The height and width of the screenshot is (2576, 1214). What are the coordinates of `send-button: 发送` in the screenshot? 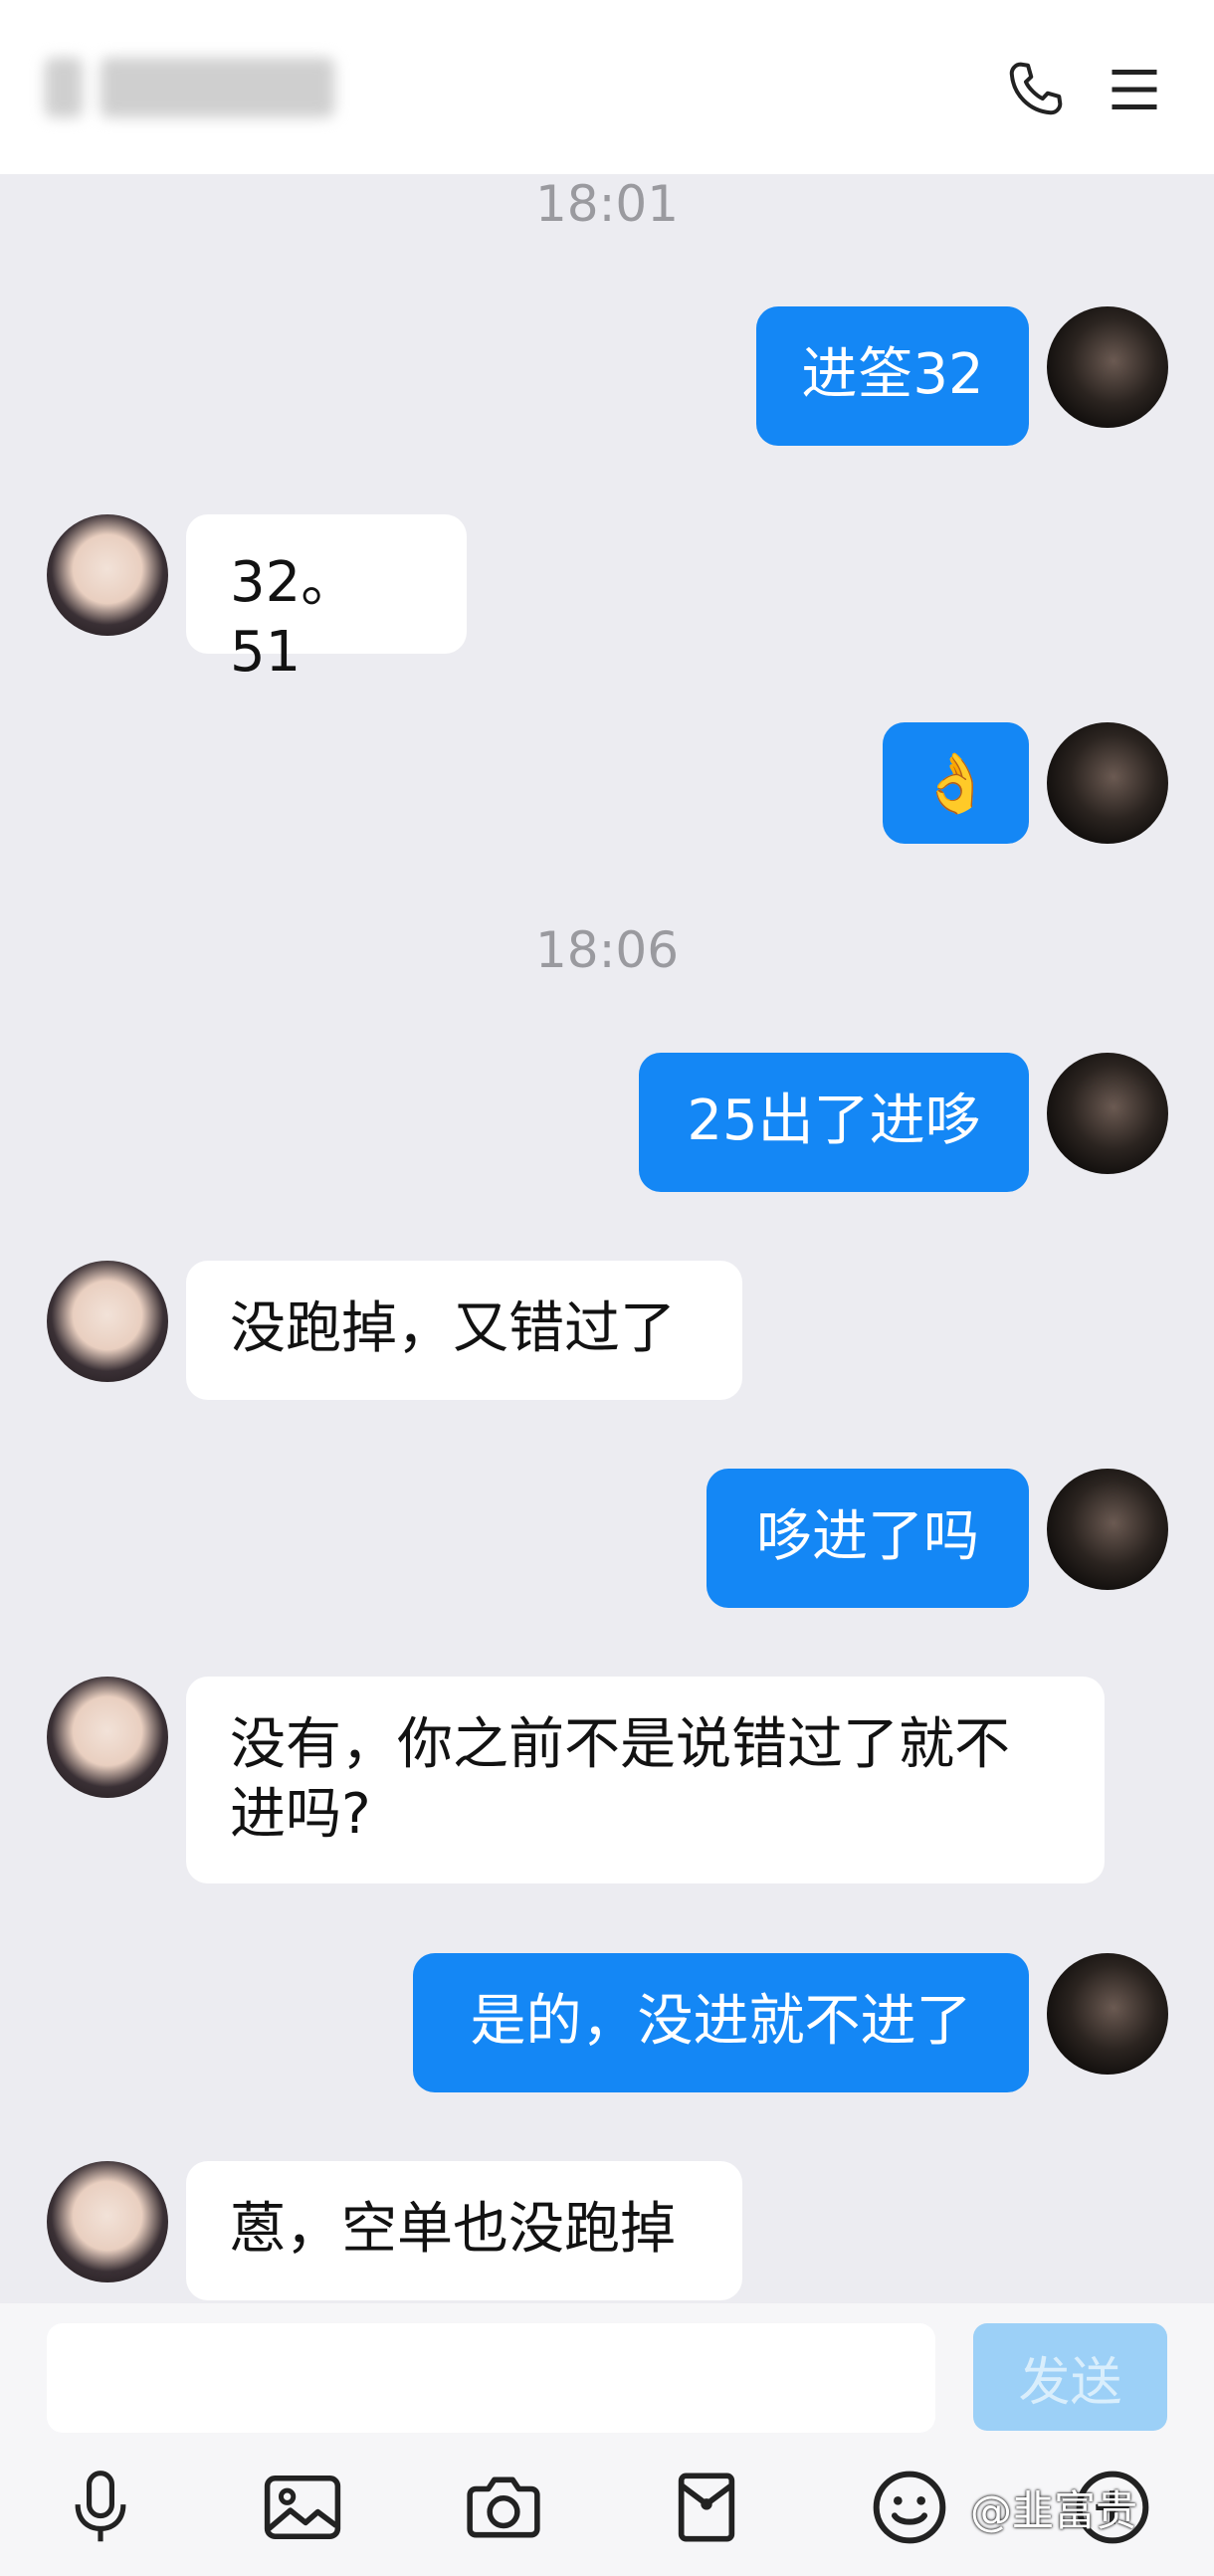 It's located at (1070, 2377).